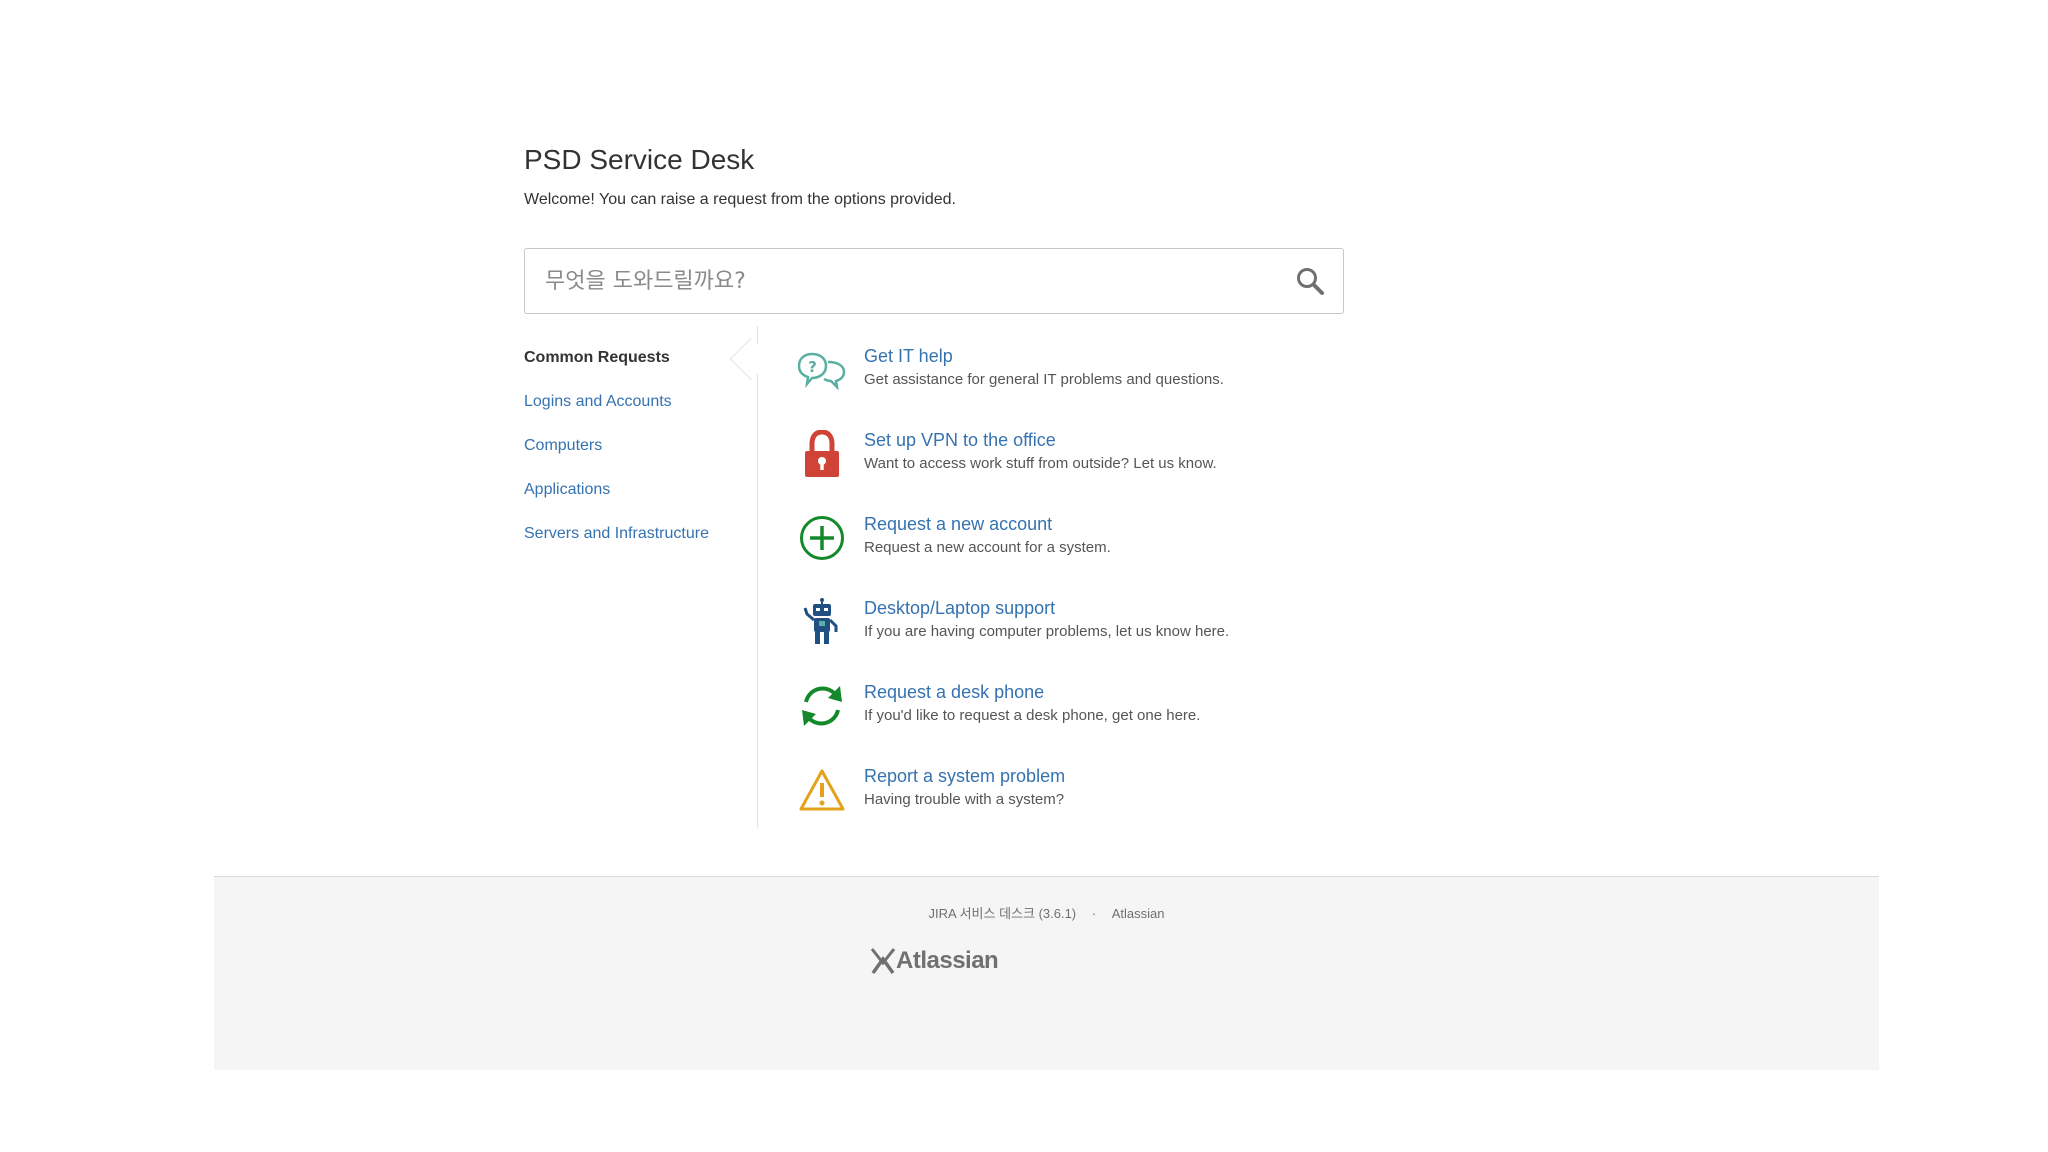 This screenshot has height=1152, width=2048. What do you see at coordinates (947, 960) in the screenshot?
I see `atlassian-wordmark: Atlassian` at bounding box center [947, 960].